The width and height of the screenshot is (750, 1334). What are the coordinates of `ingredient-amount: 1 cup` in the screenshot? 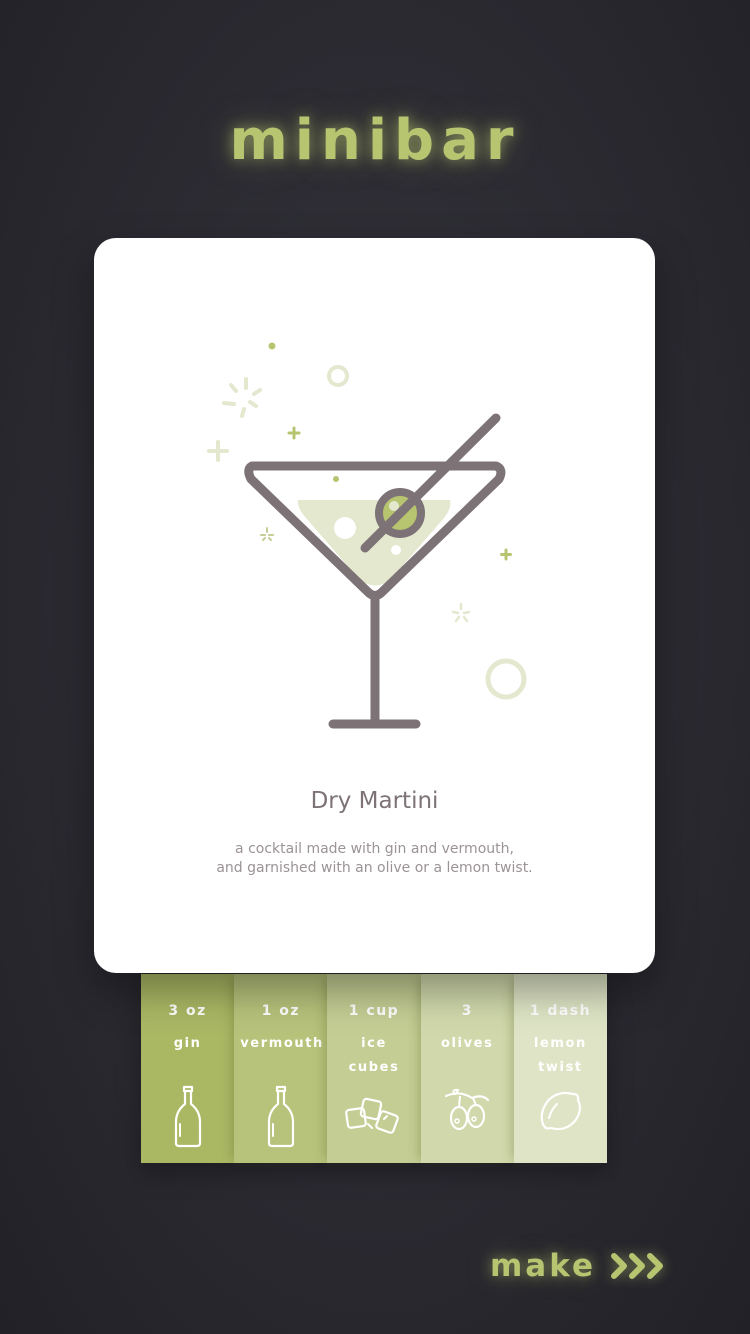 It's located at (374, 1011).